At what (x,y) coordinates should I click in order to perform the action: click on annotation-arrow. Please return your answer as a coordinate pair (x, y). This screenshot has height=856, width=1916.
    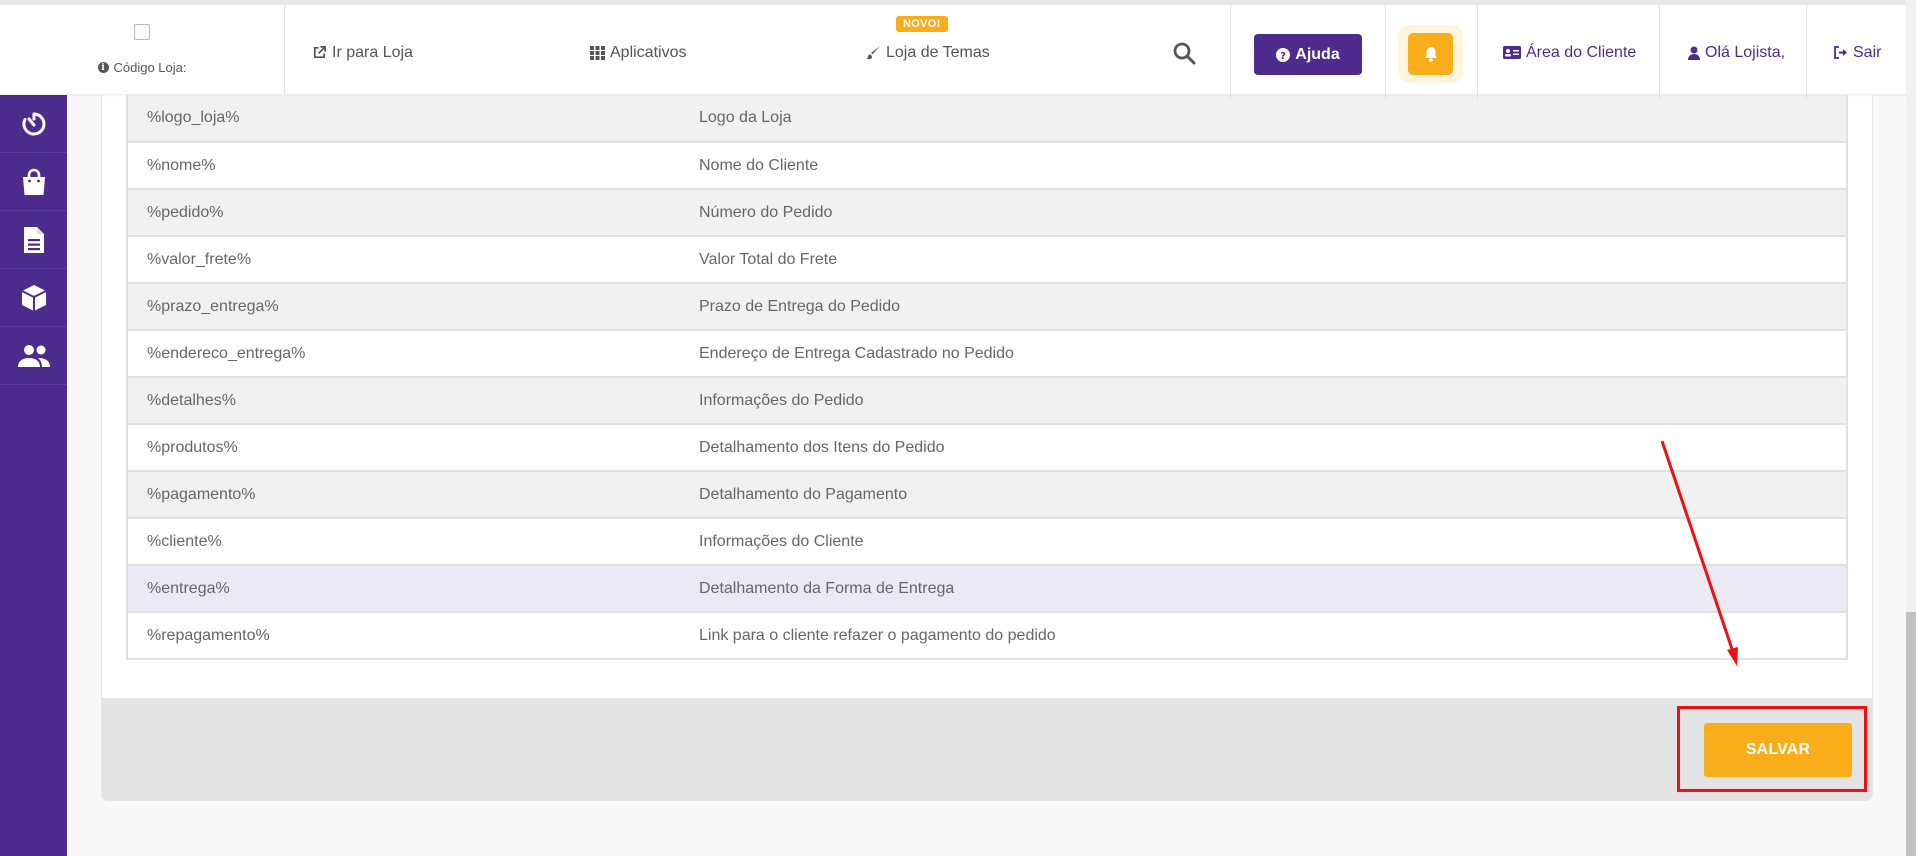
    Looking at the image, I should click on (1699, 553).